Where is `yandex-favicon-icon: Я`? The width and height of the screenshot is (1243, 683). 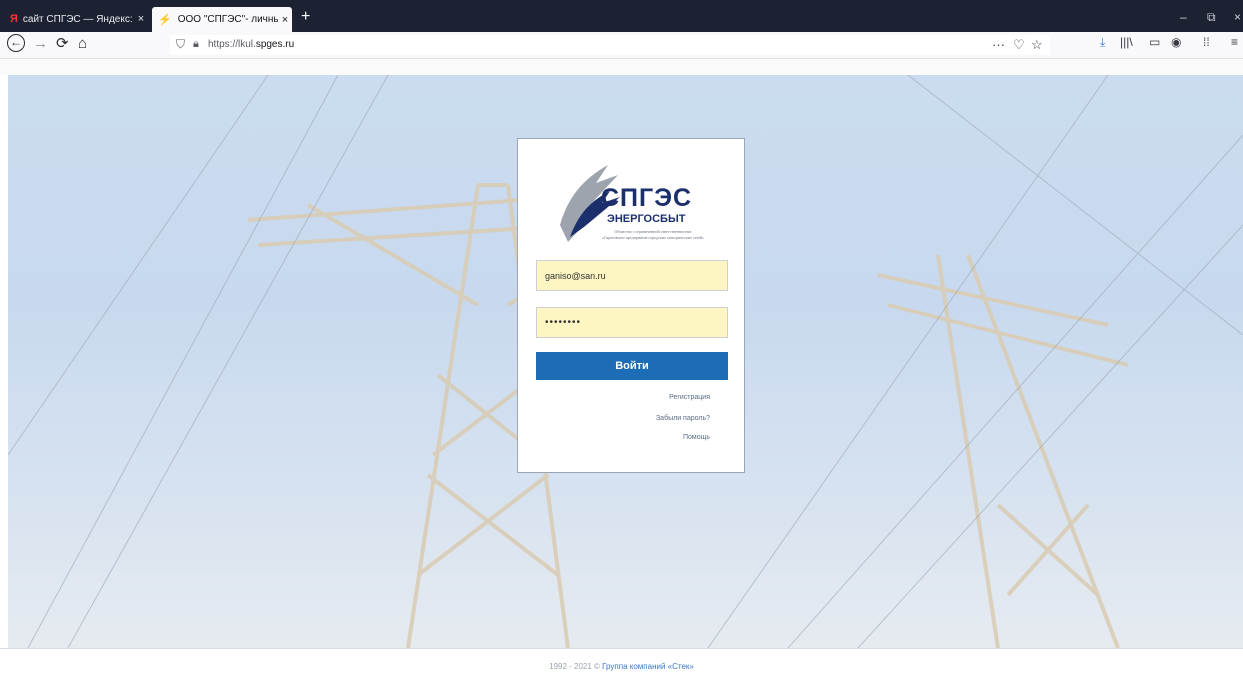
yandex-favicon-icon: Я is located at coordinates (14, 19).